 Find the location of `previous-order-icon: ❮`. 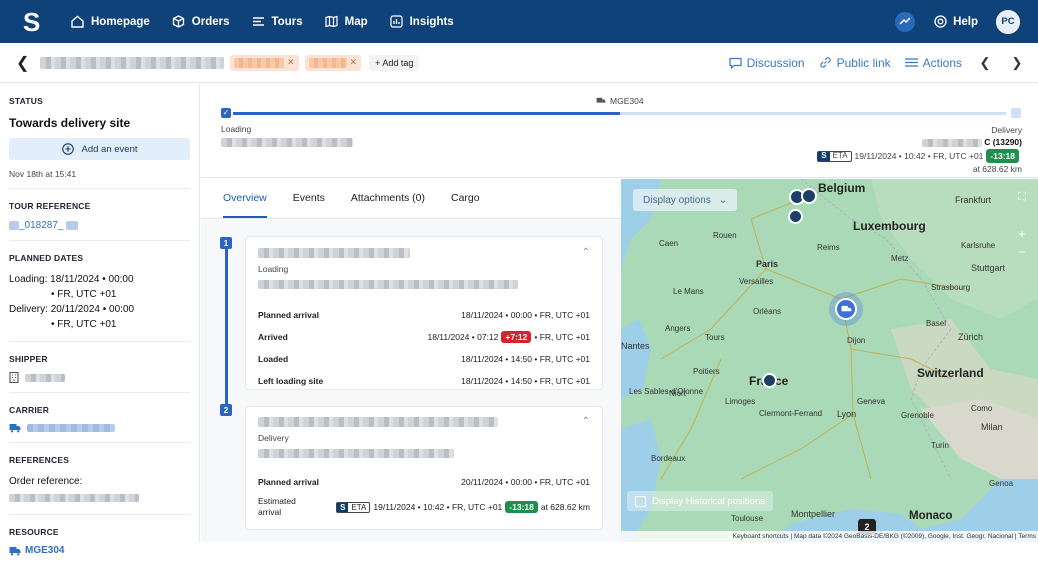

previous-order-icon: ❮ is located at coordinates (985, 63).